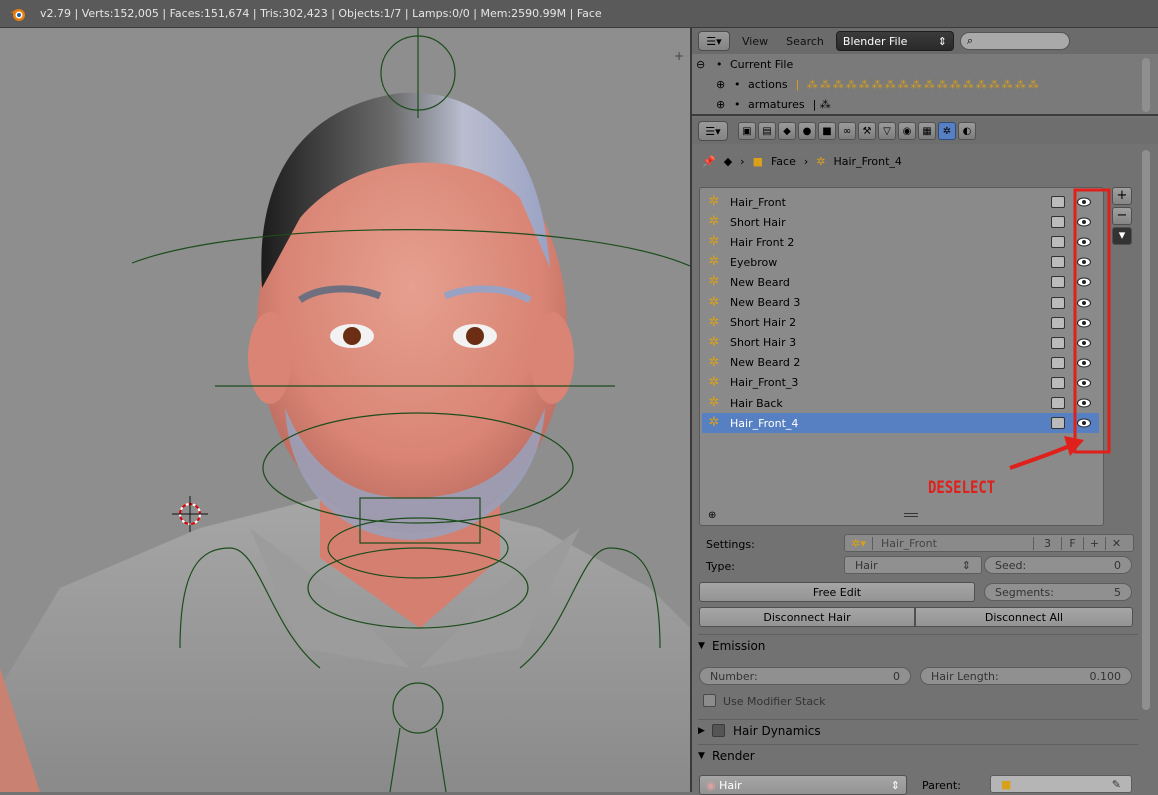  Describe the element at coordinates (755, 41) in the screenshot. I see `menu-view: View` at that location.